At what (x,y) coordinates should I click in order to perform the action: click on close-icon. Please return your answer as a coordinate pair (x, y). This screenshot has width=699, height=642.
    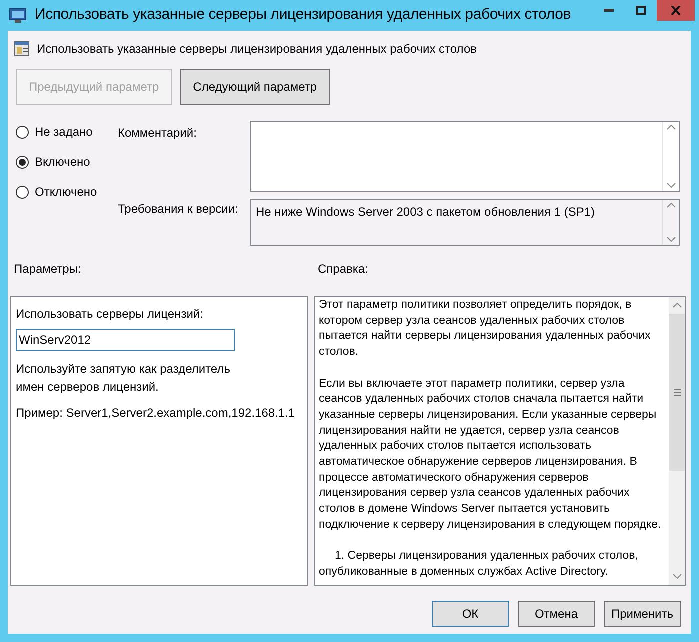
    Looking at the image, I should click on (676, 10).